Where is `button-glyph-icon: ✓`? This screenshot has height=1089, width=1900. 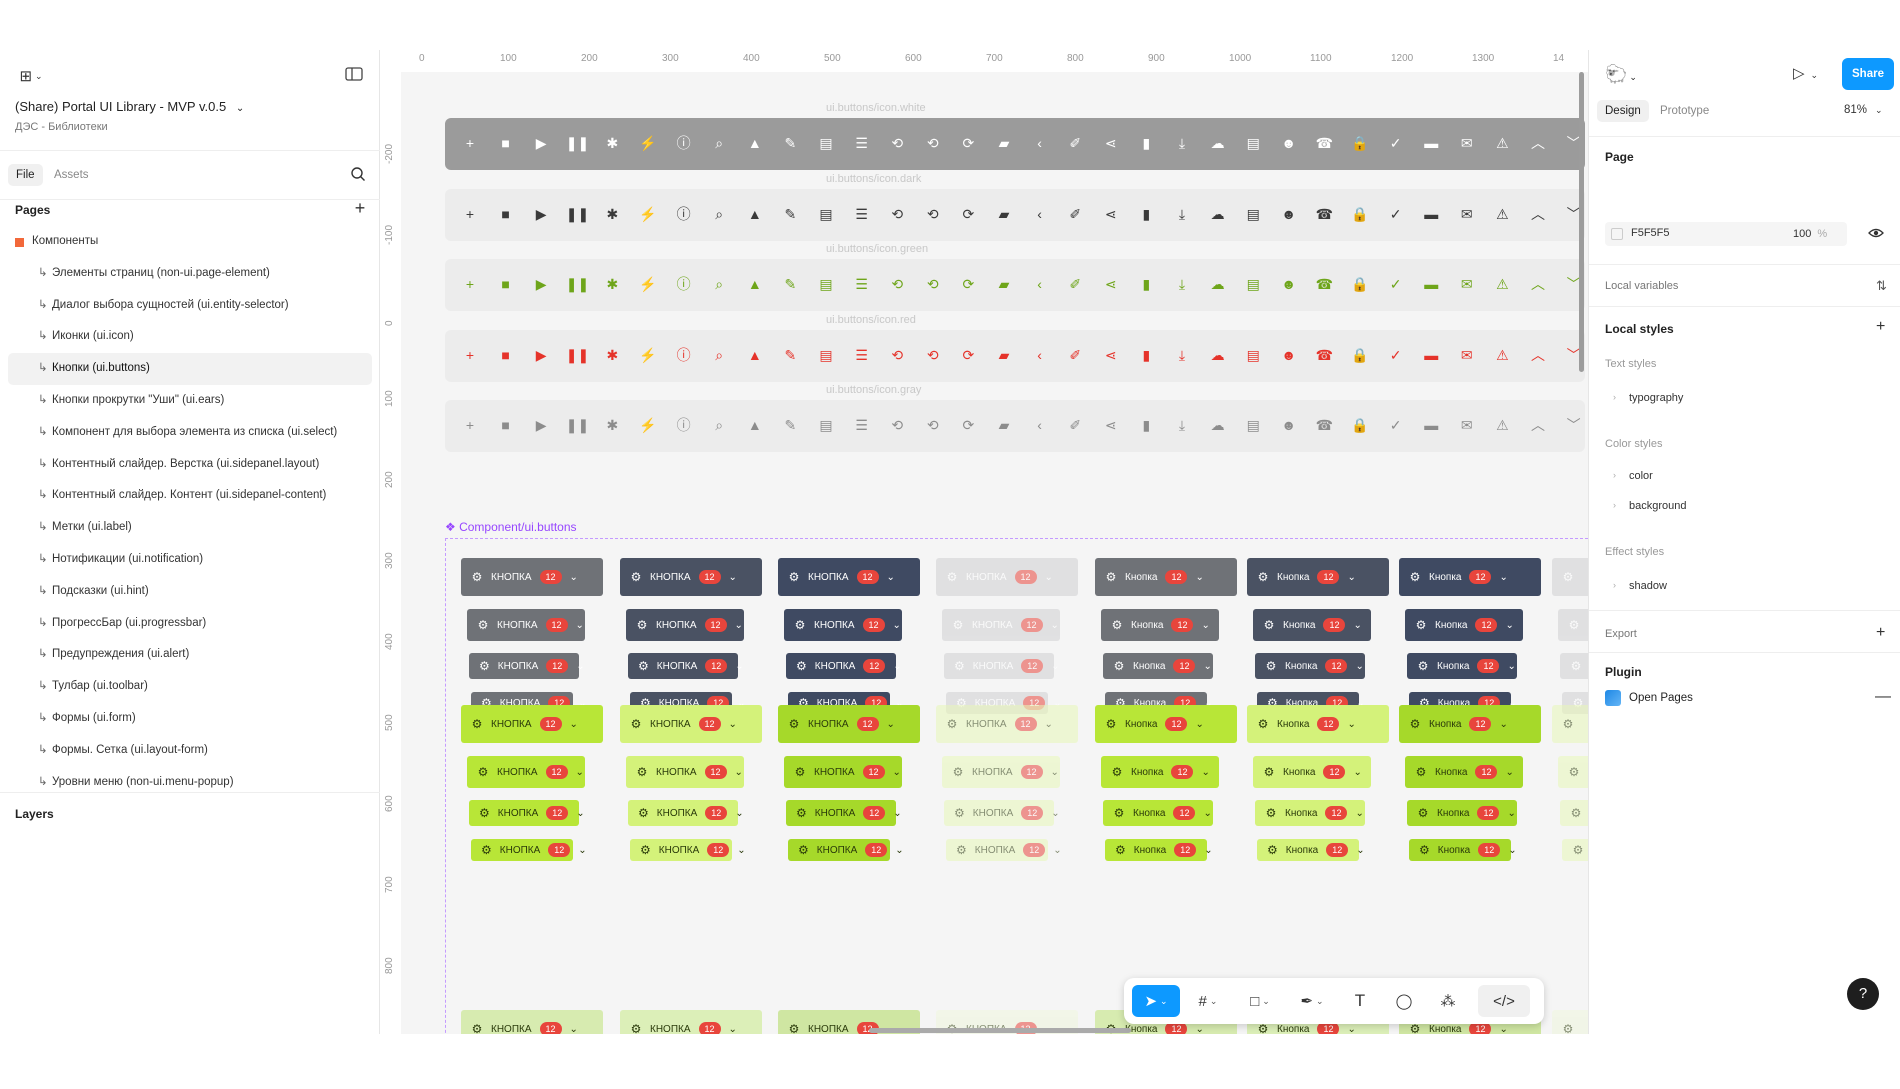
button-glyph-icon: ✓ is located at coordinates (1396, 143).